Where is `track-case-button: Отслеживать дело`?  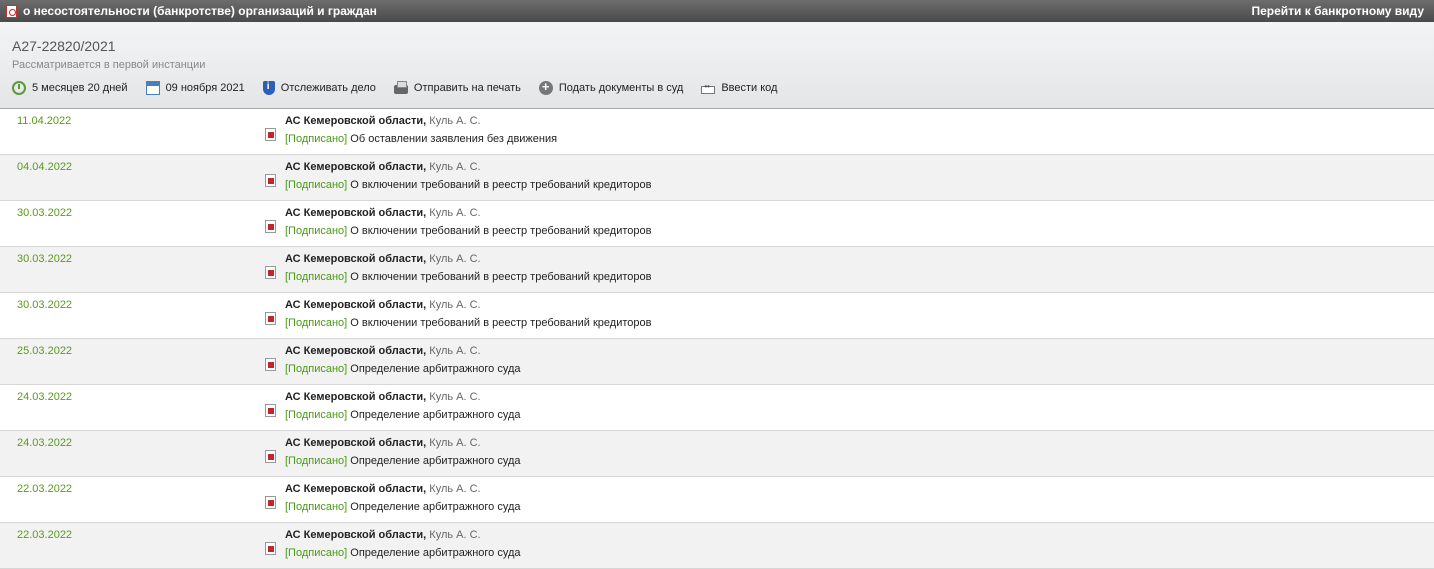 track-case-button: Отслеживать дело is located at coordinates (319, 88).